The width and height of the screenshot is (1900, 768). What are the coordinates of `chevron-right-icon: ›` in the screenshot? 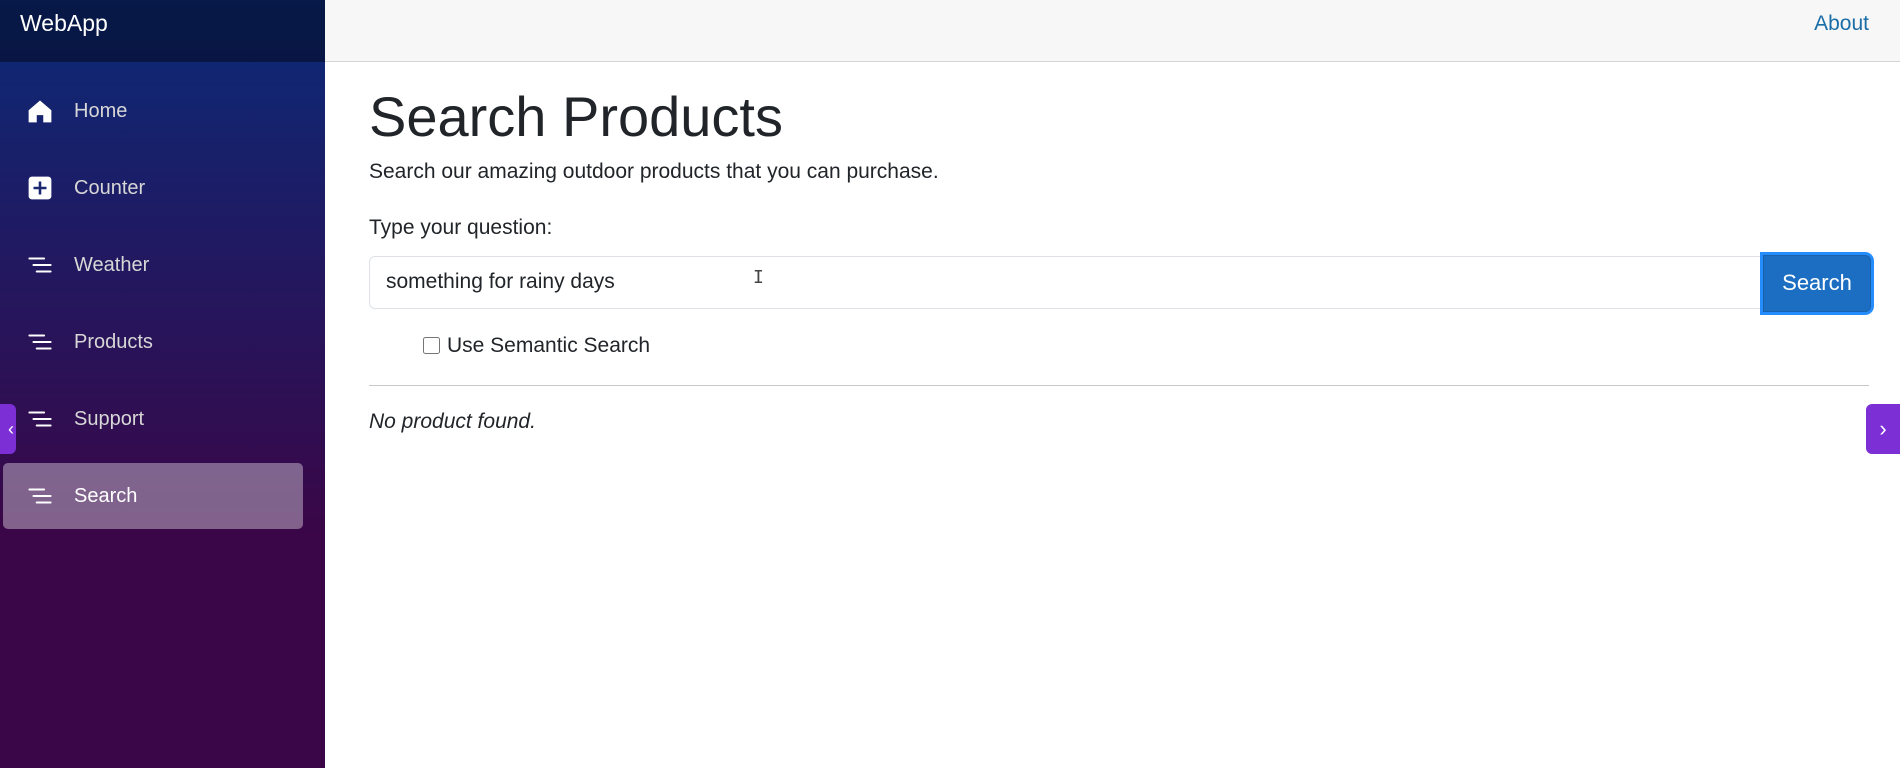 It's located at (1883, 428).